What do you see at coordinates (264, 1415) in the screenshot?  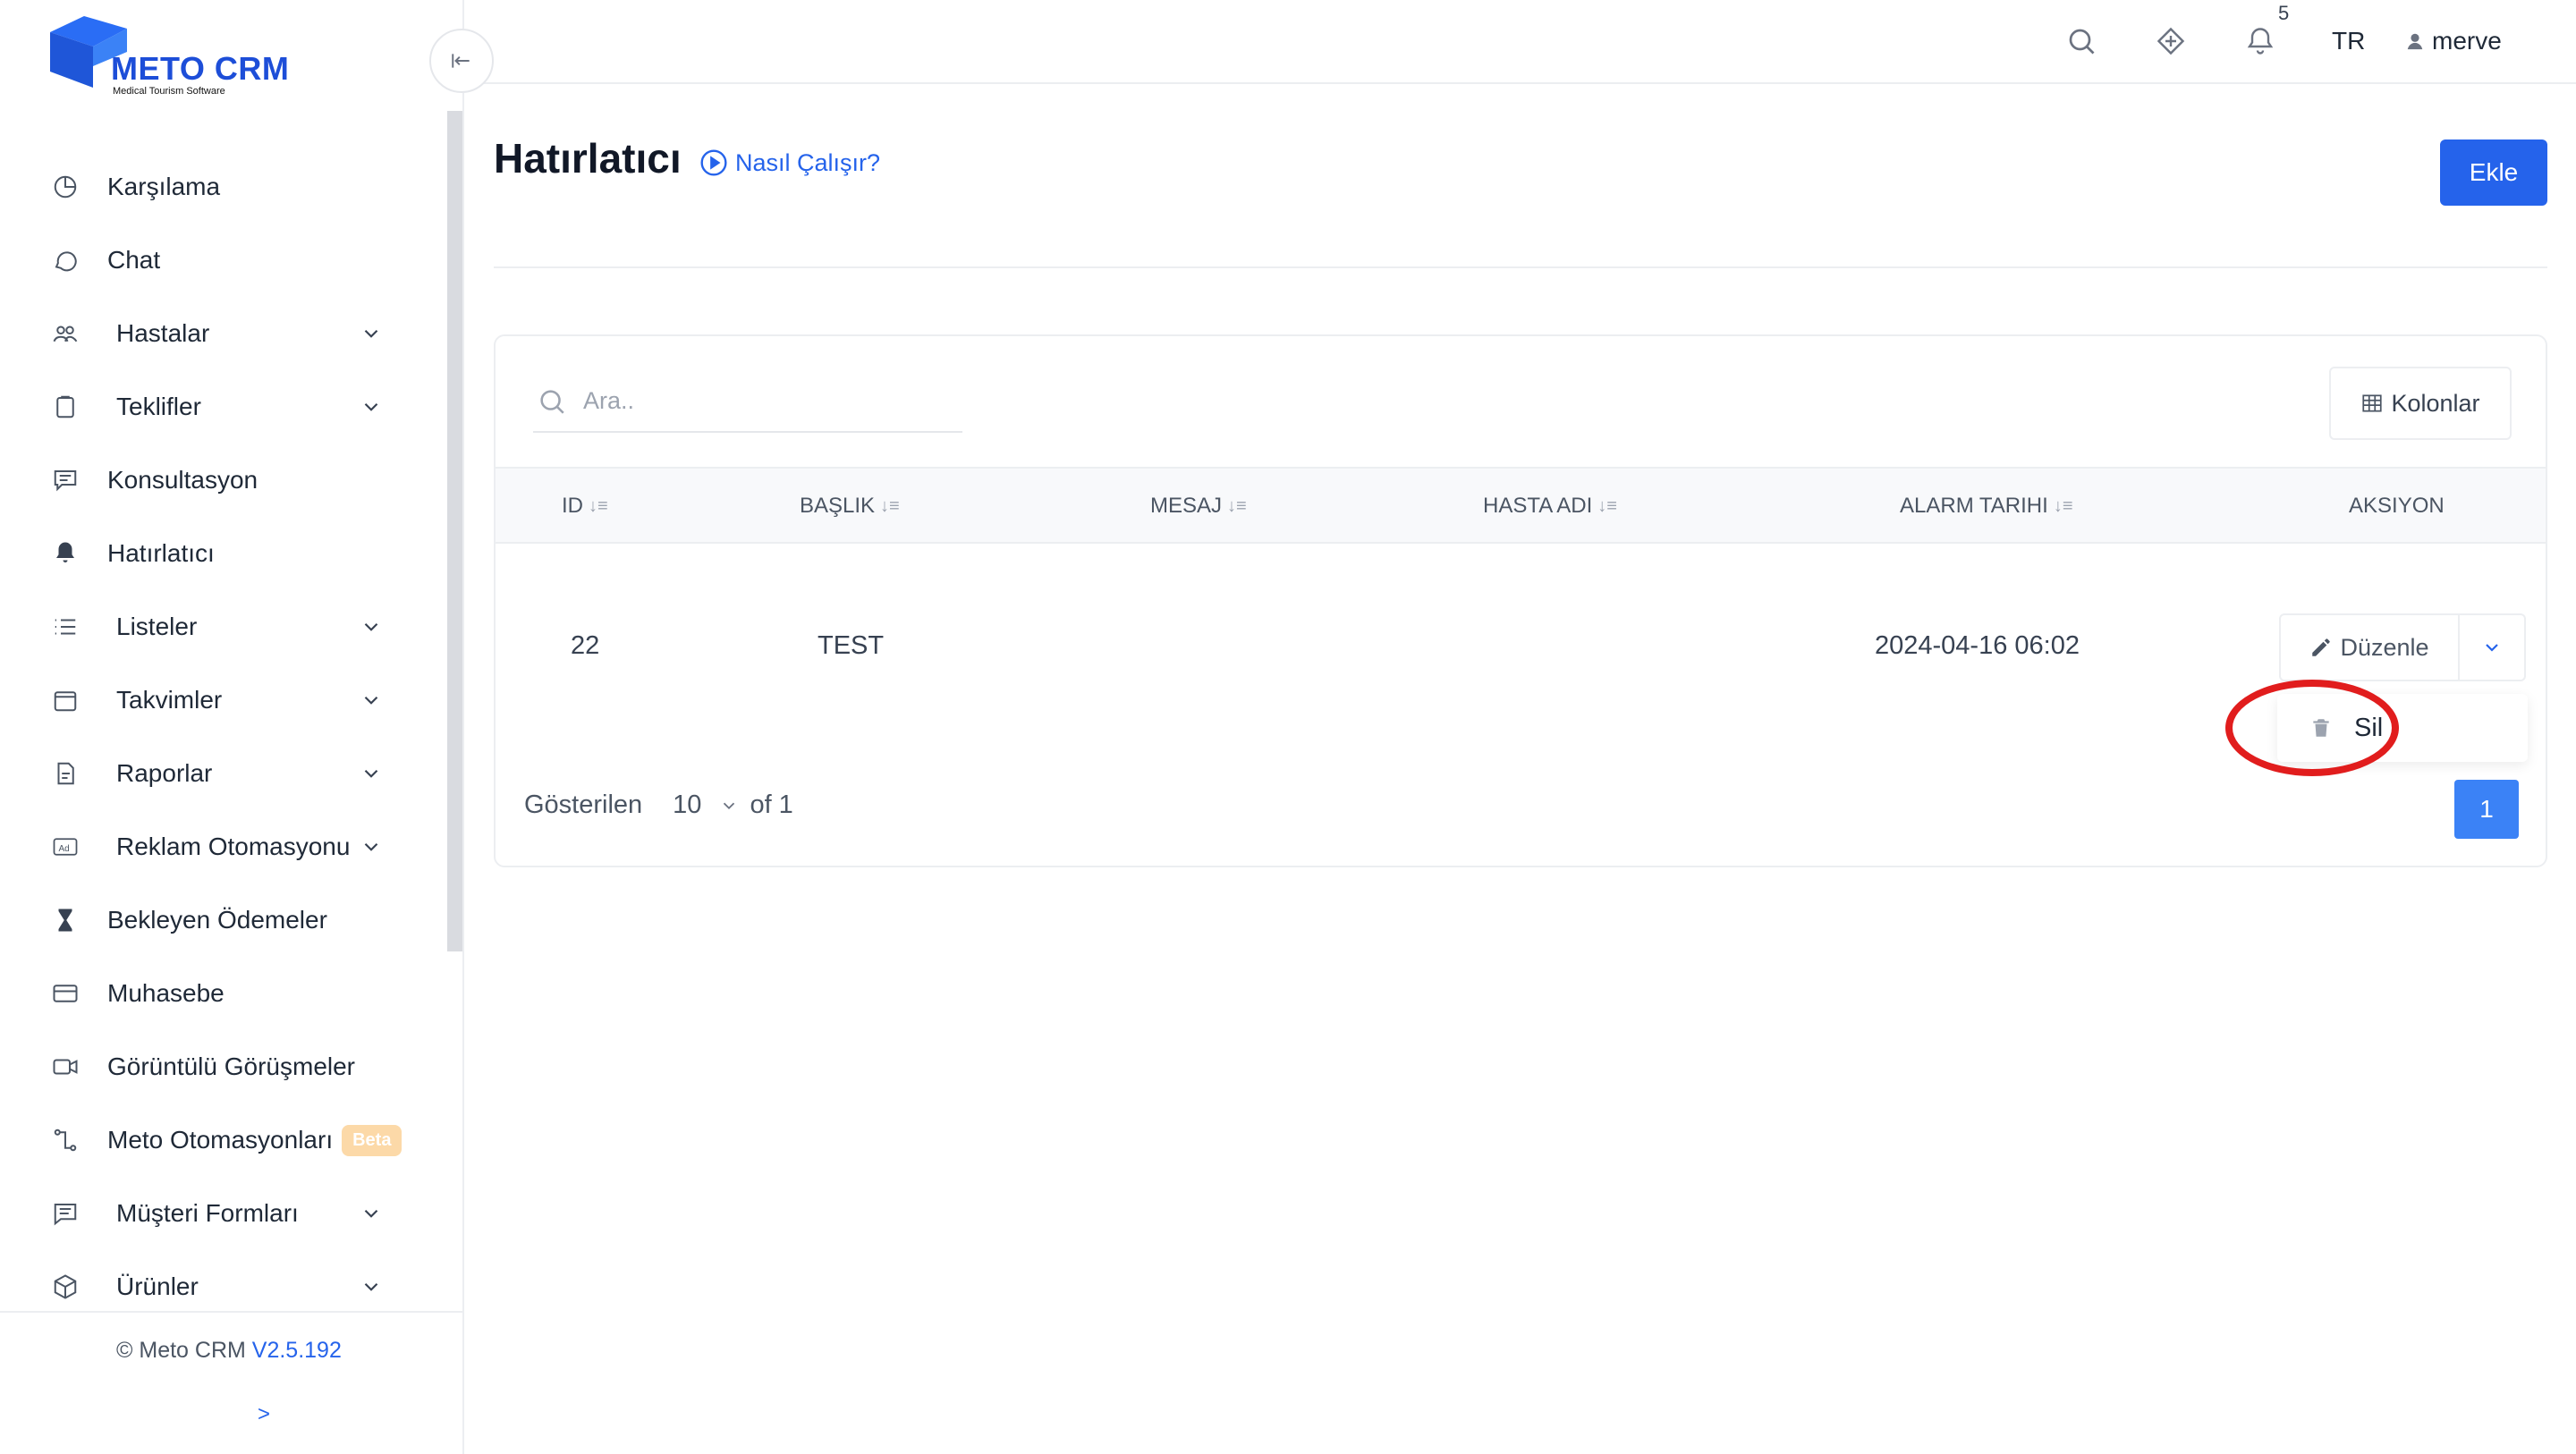 I see `expand-sidebar-button: >` at bounding box center [264, 1415].